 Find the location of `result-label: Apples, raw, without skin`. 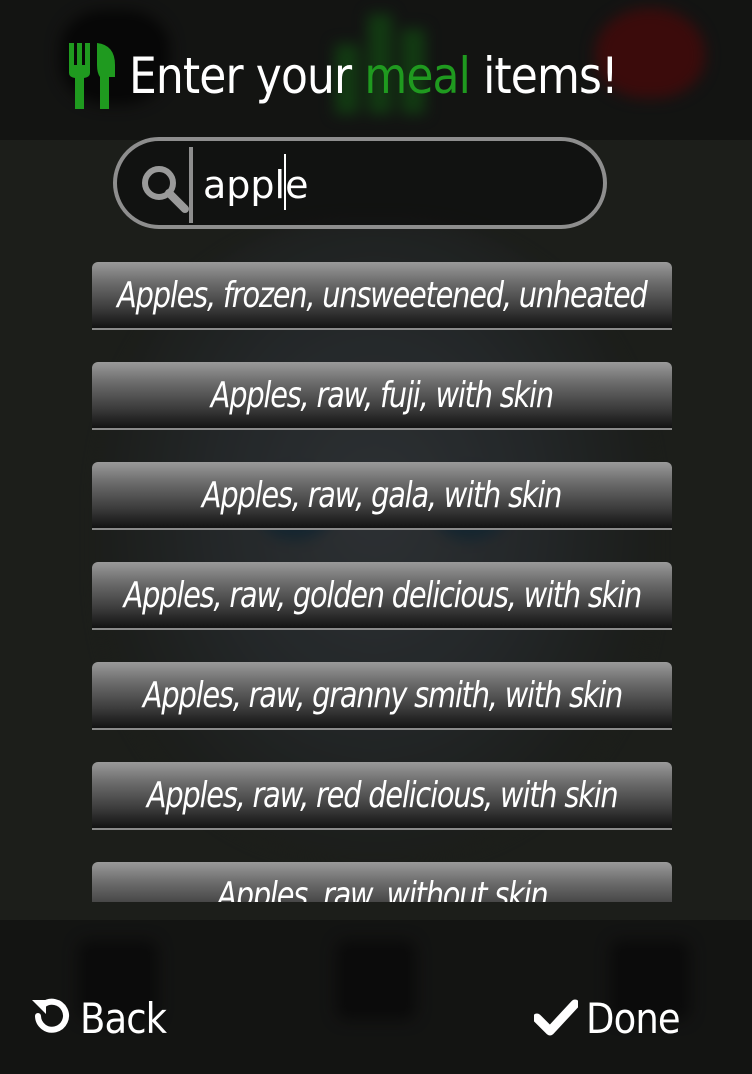

result-label: Apples, raw, without skin is located at coordinates (382, 888).